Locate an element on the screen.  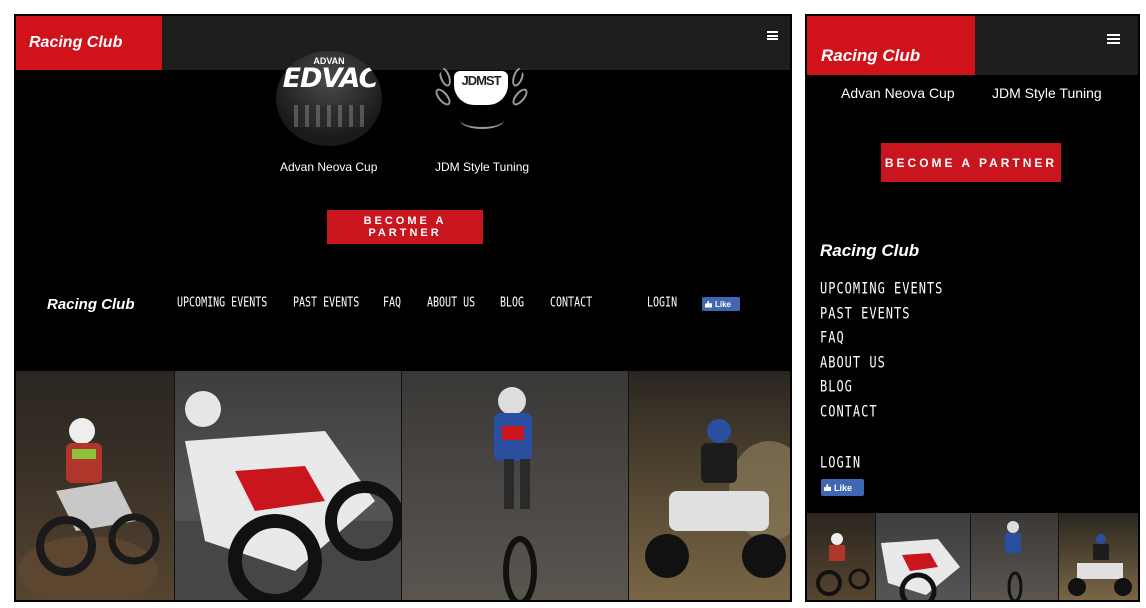
hamburger-menu-icon is located at coordinates (772, 35).